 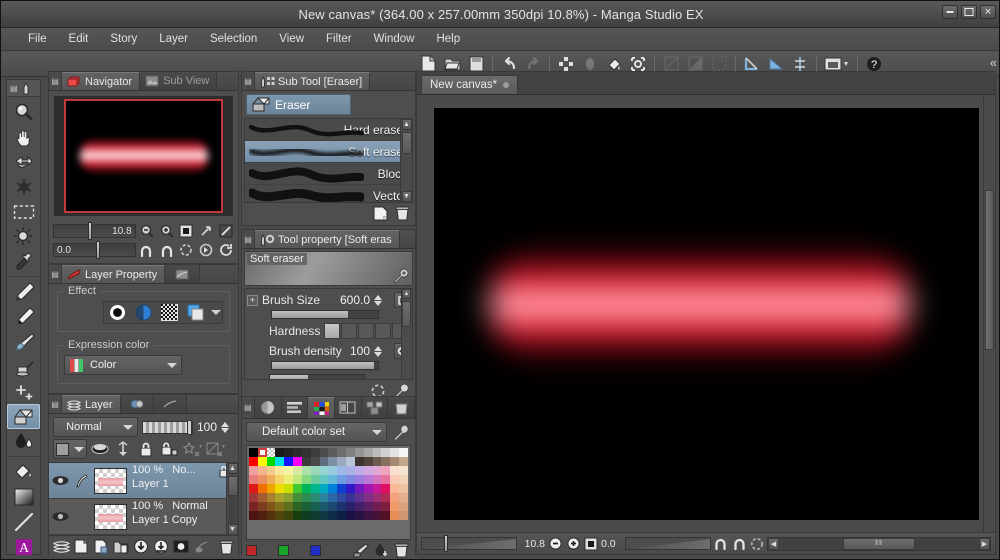 I want to click on airbrush-tool, so click(x=23, y=366).